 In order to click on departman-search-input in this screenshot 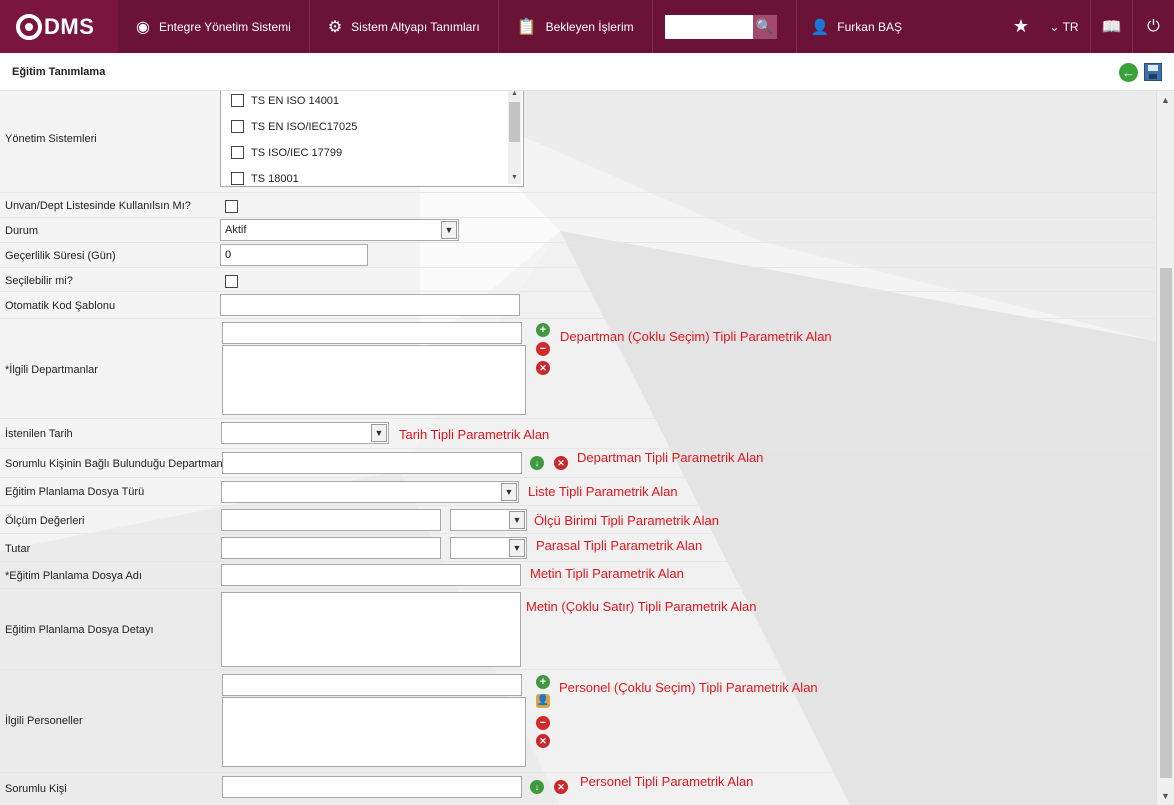, I will do `click(372, 333)`.